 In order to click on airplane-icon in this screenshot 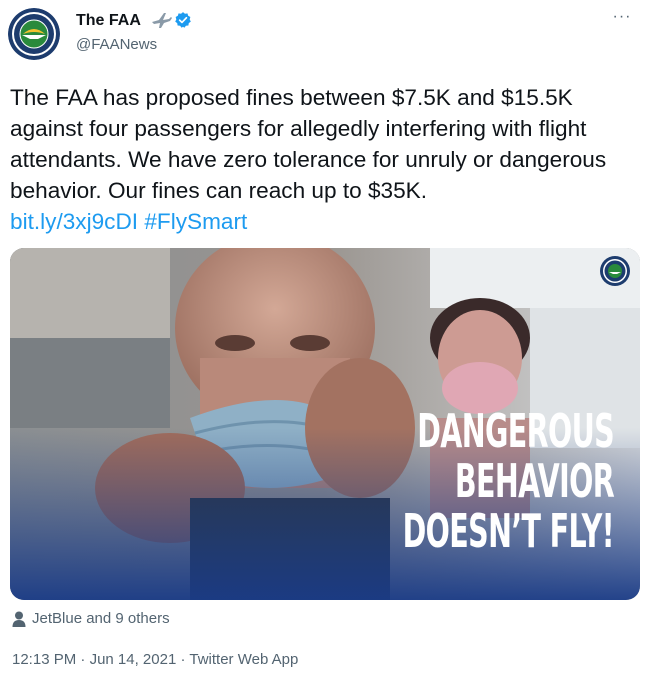, I will do `click(162, 20)`.